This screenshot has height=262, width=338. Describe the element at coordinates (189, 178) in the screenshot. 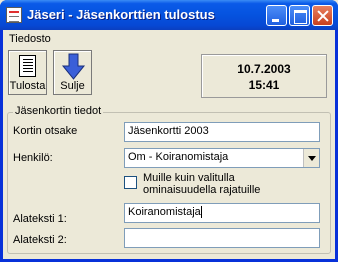

I see `restrict-label-line1: Muille kuin valitulla` at that location.